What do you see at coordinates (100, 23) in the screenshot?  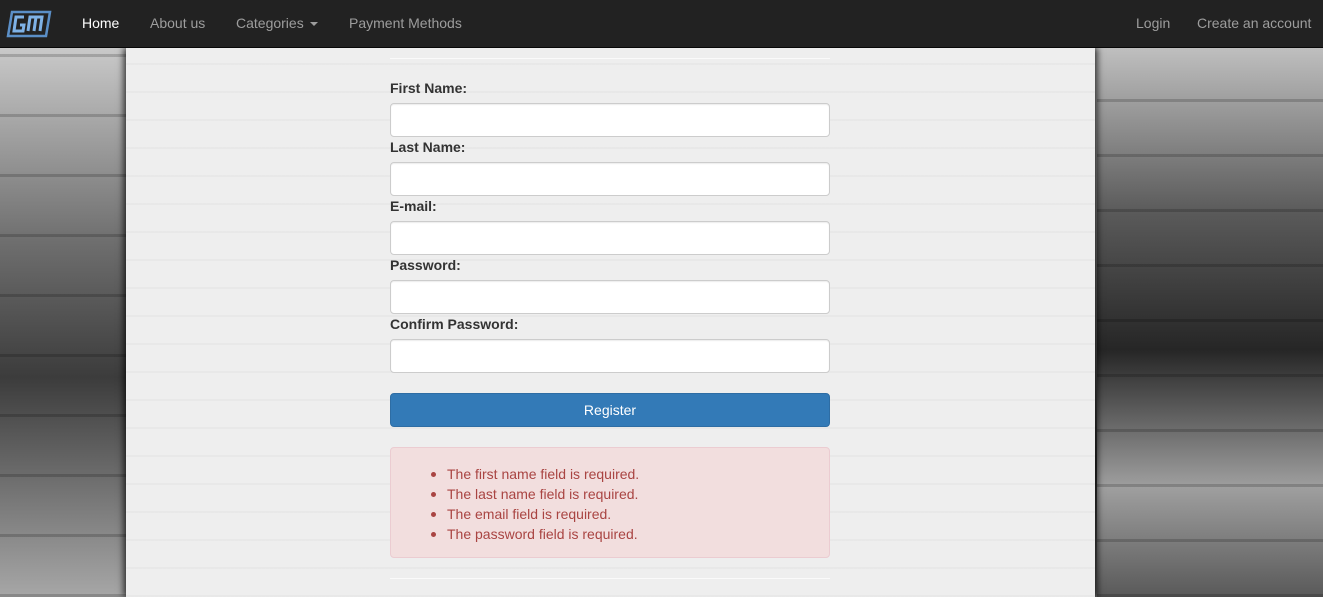 I see `nav-home: Home` at bounding box center [100, 23].